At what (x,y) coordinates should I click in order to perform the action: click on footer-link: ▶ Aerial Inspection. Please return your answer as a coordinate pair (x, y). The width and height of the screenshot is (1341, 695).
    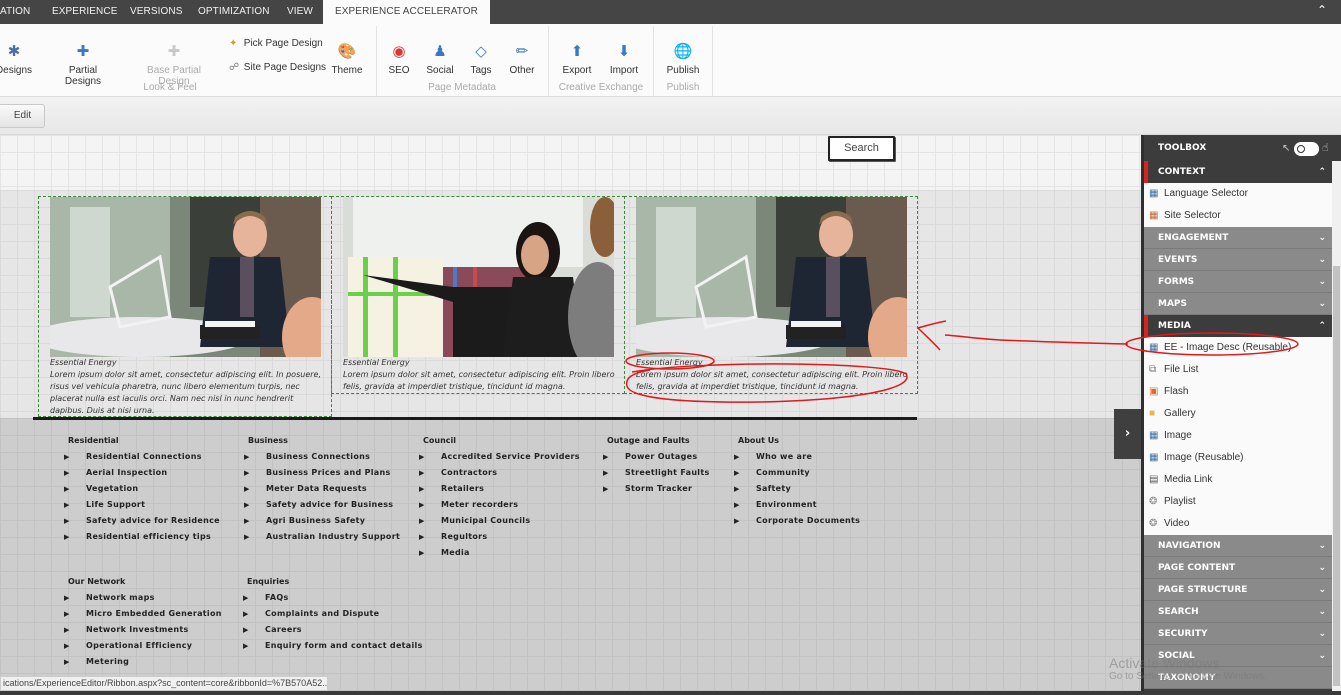
    Looking at the image, I should click on (142, 475).